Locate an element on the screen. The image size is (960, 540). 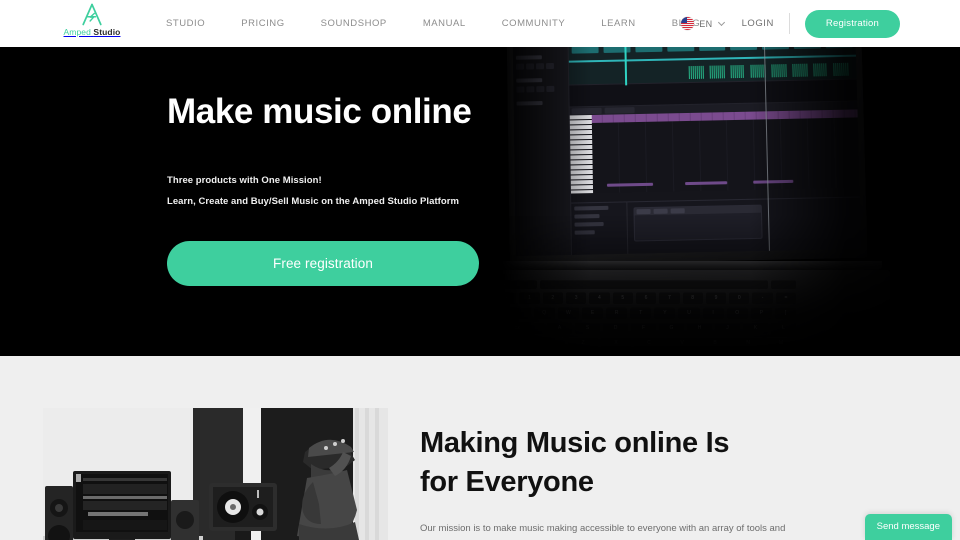
key-a: A is located at coordinates (559, 328).